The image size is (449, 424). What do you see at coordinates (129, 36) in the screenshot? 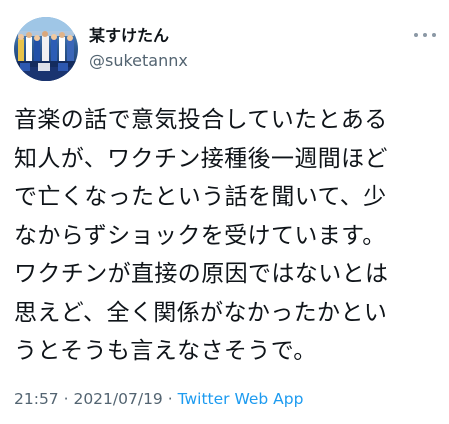
I see `author-name: 某すけたん` at bounding box center [129, 36].